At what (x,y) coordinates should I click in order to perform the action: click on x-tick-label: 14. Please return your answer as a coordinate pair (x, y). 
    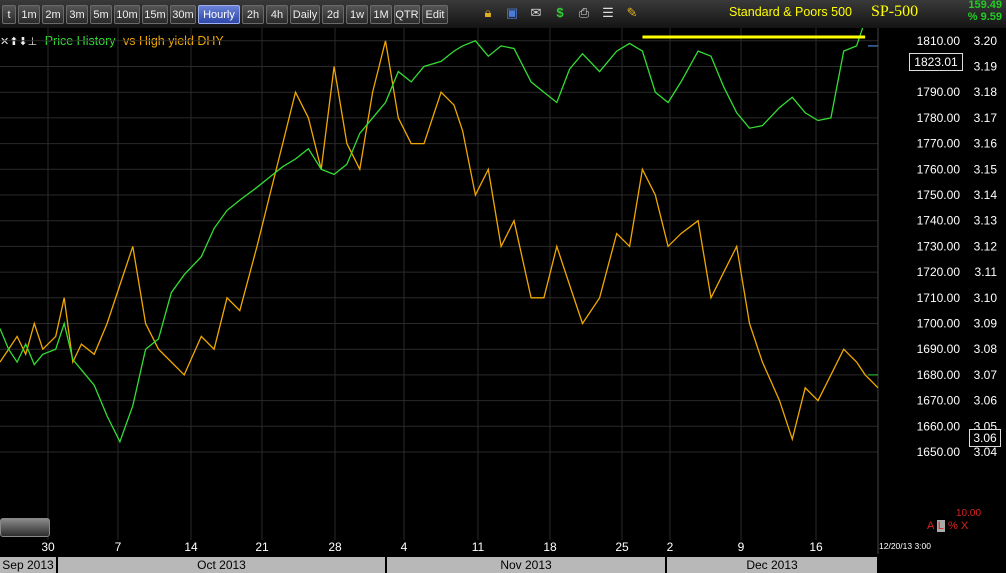
    Looking at the image, I should click on (191, 547).